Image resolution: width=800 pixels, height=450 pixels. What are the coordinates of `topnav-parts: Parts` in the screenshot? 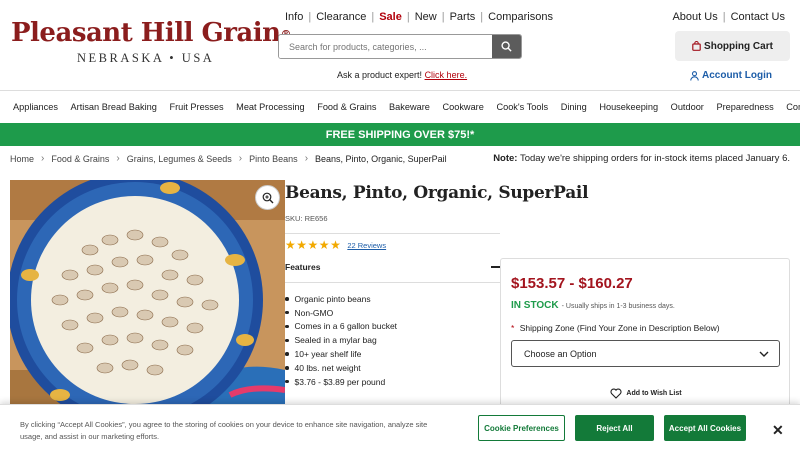 It's located at (463, 17).